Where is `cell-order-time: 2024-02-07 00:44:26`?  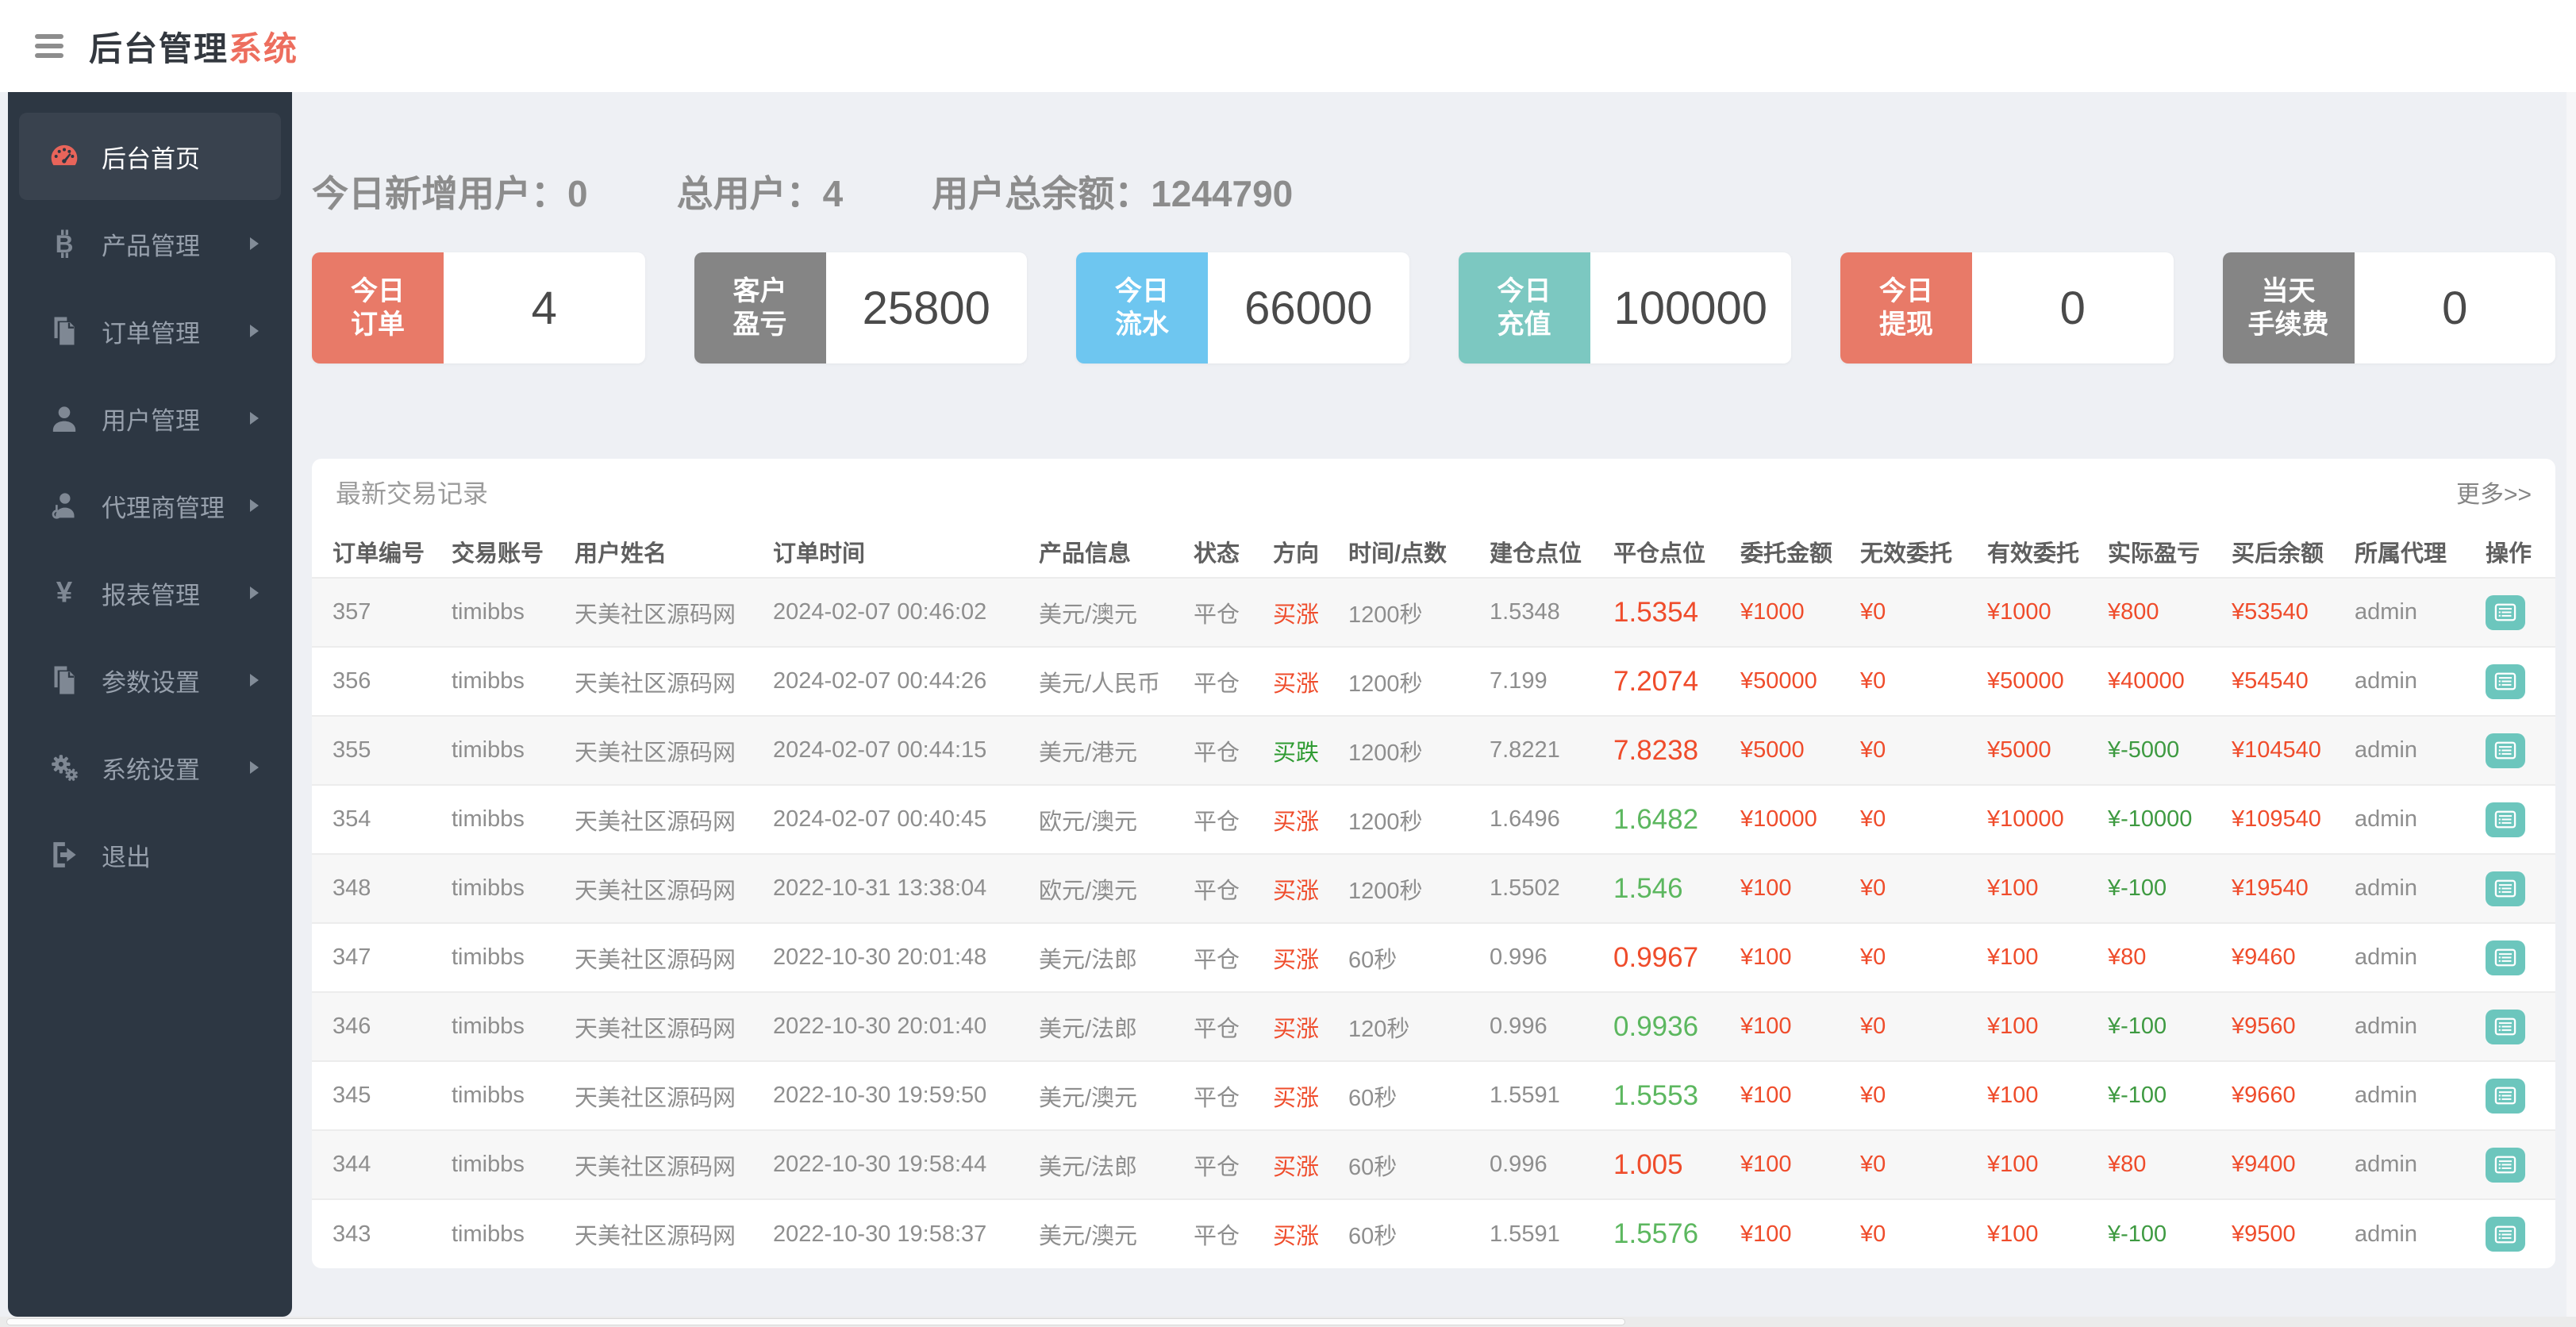 cell-order-time: 2024-02-07 00:44:26 is located at coordinates (880, 681).